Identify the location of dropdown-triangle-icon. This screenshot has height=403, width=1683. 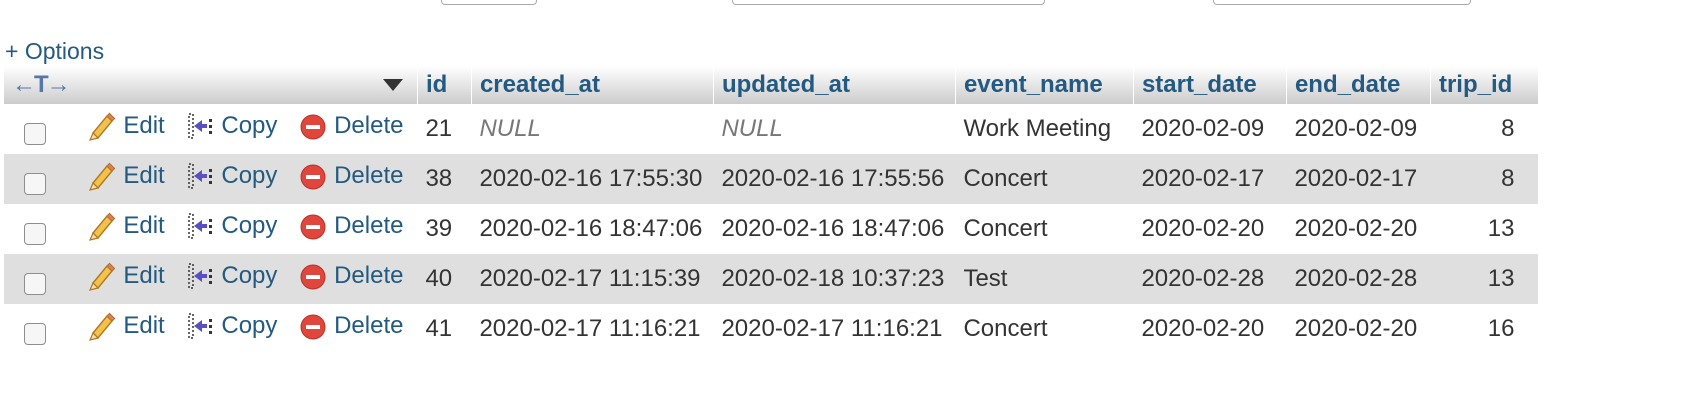
(392, 85).